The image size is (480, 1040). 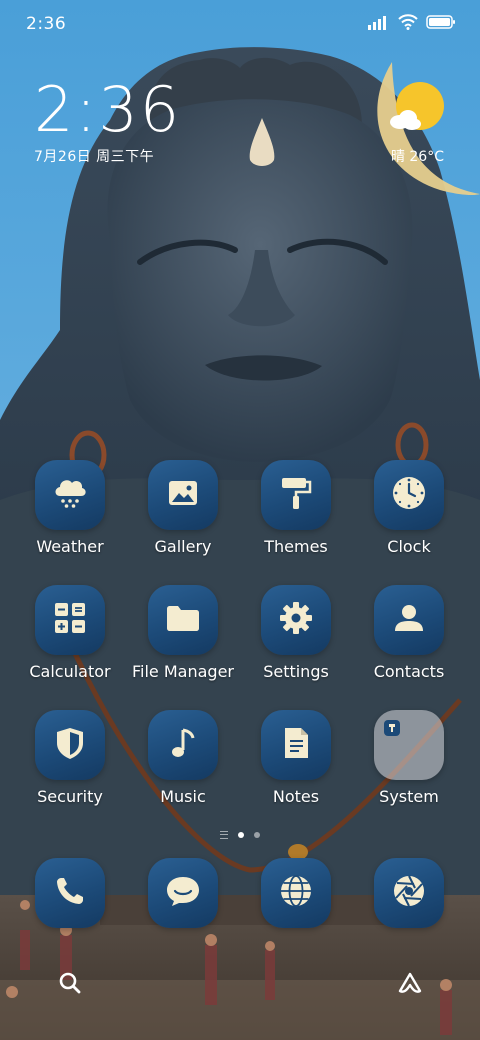 What do you see at coordinates (379, 24) in the screenshot?
I see `signal-icon` at bounding box center [379, 24].